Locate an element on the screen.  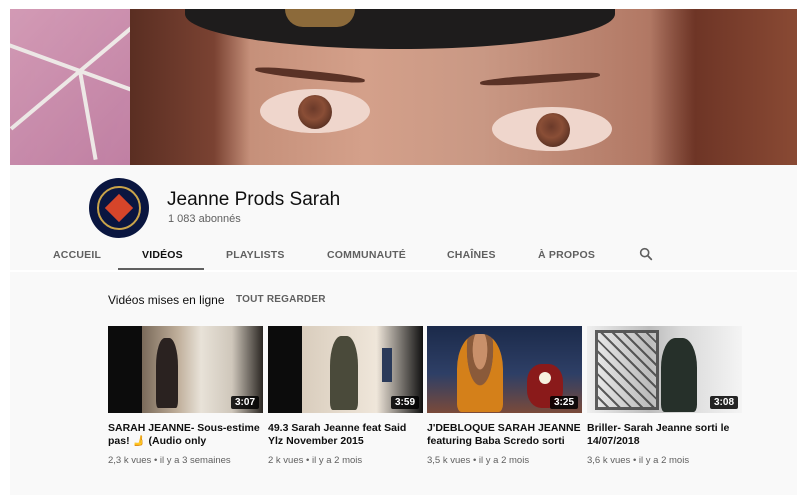
banner-umbrella is located at coordinates (88, 87).